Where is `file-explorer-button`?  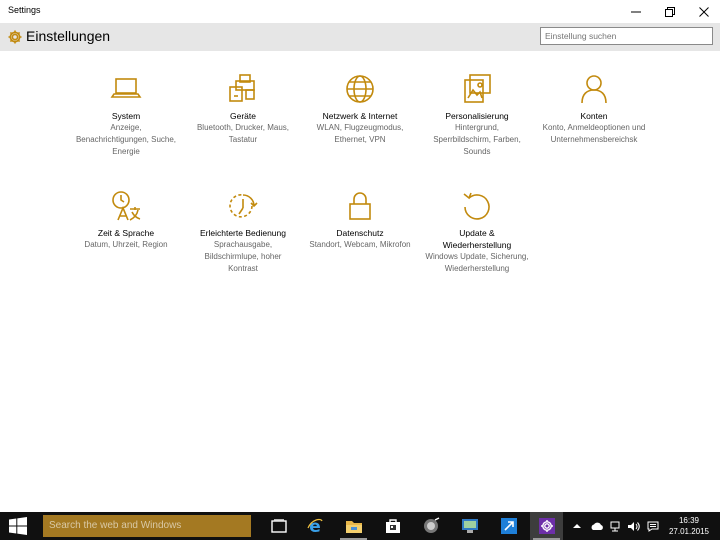 file-explorer-button is located at coordinates (353, 526).